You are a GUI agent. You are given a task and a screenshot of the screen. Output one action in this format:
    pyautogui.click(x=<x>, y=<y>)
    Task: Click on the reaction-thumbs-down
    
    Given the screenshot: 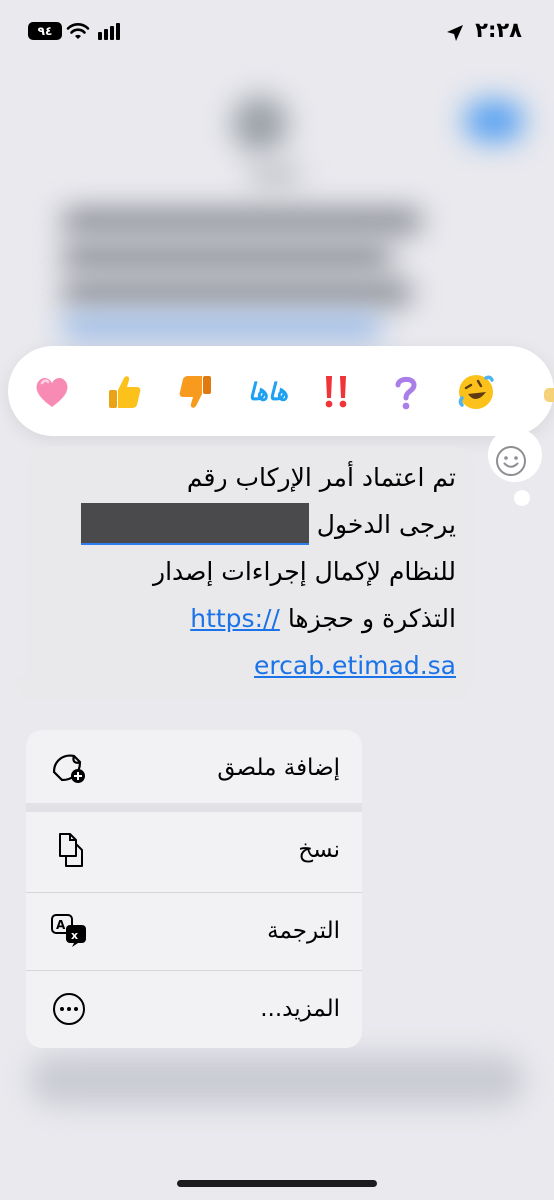 What is the action you would take?
    pyautogui.click(x=196, y=392)
    